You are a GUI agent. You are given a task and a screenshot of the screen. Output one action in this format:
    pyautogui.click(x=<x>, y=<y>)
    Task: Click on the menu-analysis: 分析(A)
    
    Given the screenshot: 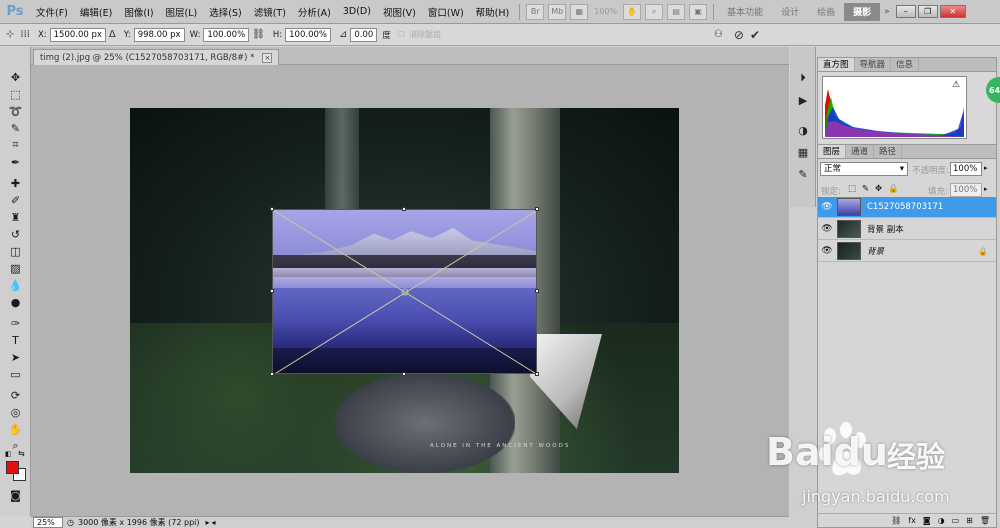 What is the action you would take?
    pyautogui.click(x=314, y=12)
    